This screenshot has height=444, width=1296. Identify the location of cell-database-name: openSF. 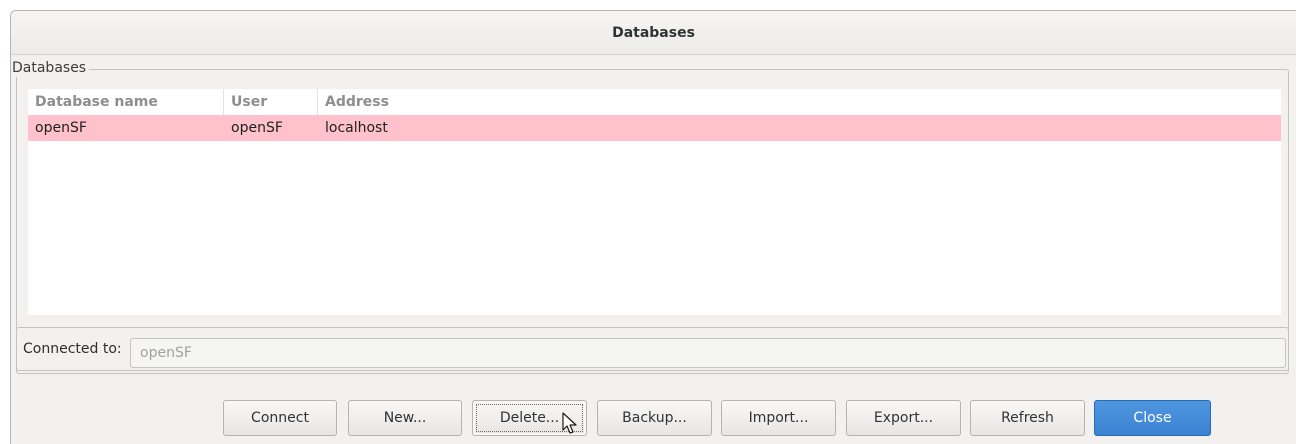
(61, 128).